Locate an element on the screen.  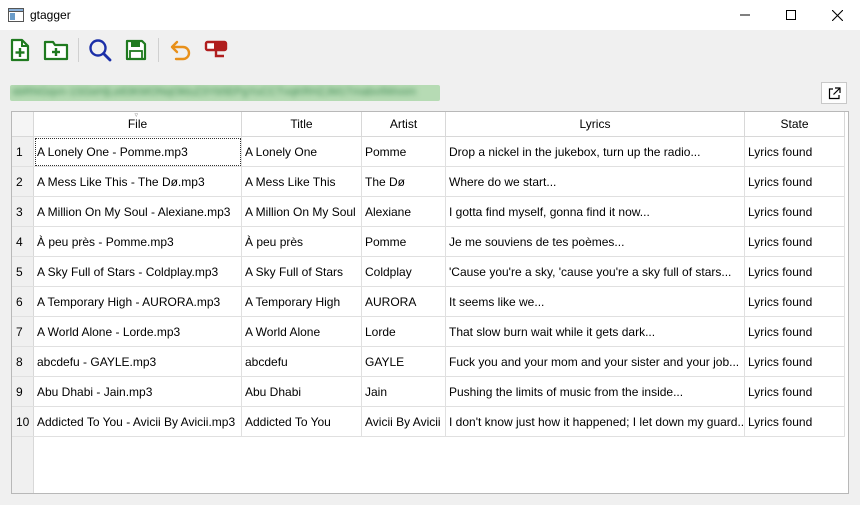
row-header: 3 is located at coordinates (23, 212).